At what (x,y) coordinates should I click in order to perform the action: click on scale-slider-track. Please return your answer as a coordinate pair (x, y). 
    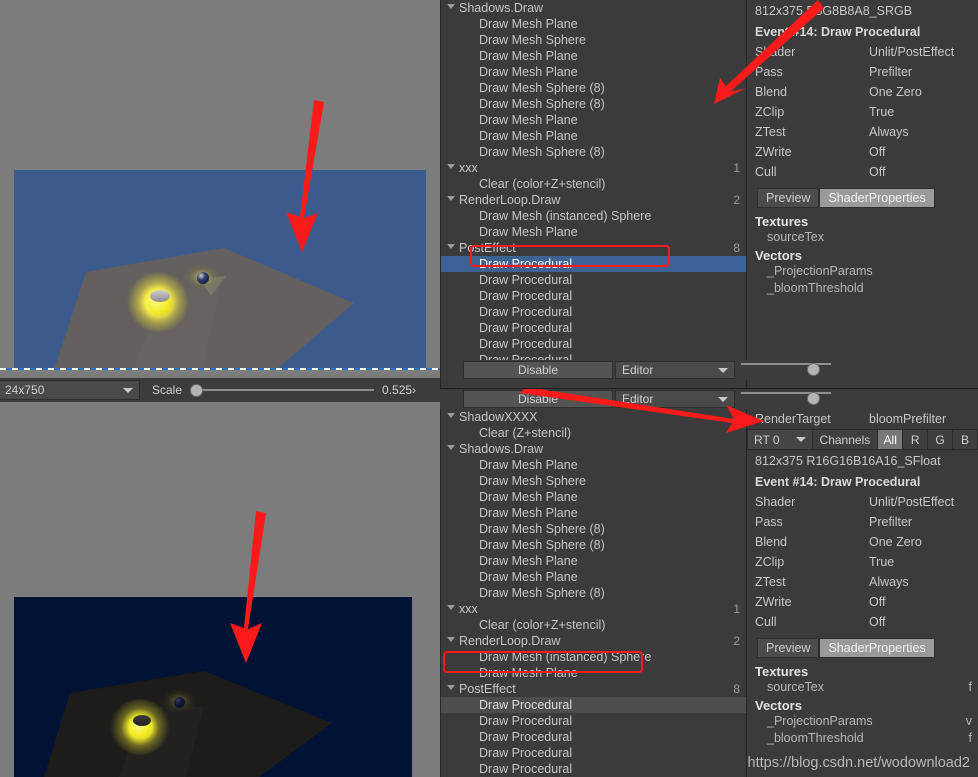
    Looking at the image, I should click on (286, 390).